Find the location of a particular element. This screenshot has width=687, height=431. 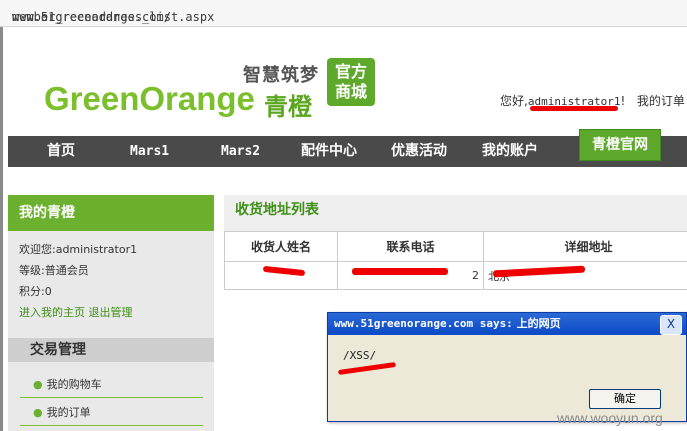

brand-logo: GreenOrange is located at coordinates (149, 99).